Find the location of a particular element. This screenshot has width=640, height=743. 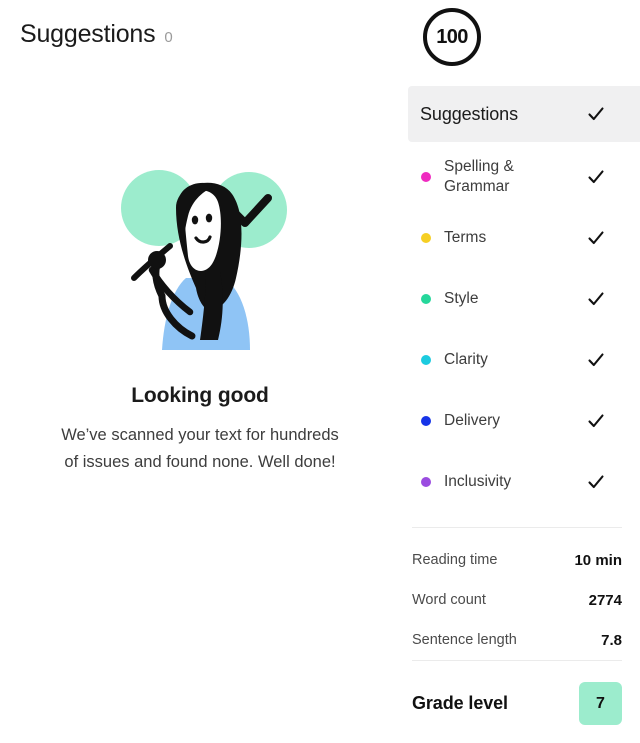

stat-value: 7.8 is located at coordinates (611, 640).